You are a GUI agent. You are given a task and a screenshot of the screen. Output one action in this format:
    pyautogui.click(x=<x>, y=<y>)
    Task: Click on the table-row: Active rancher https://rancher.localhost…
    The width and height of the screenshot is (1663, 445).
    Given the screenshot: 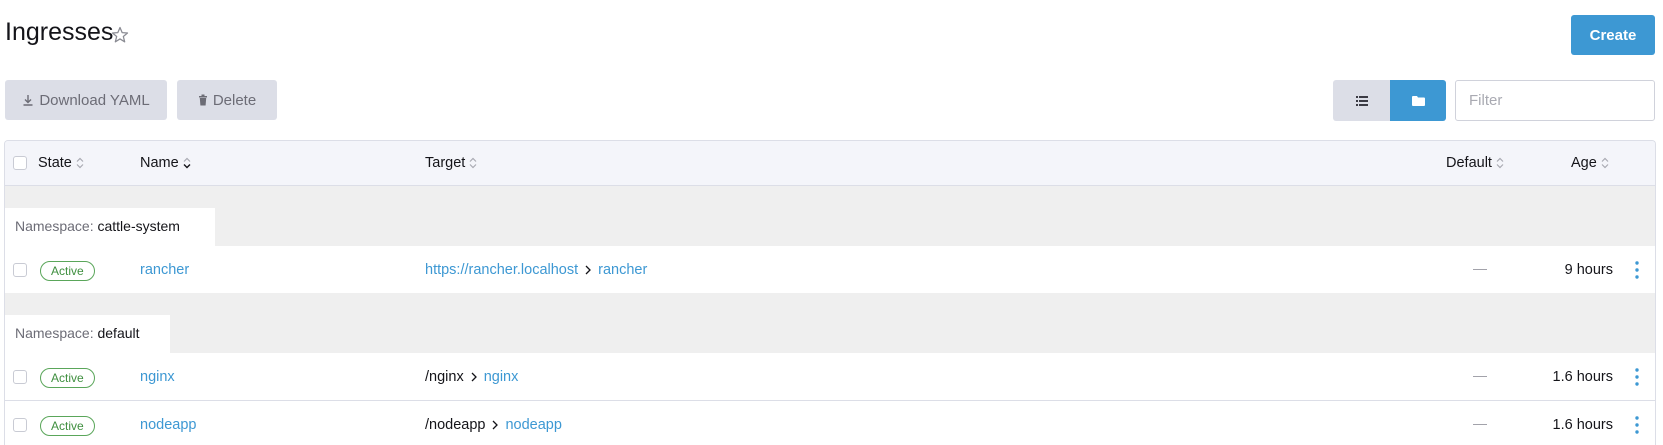 What is the action you would take?
    pyautogui.click(x=830, y=269)
    